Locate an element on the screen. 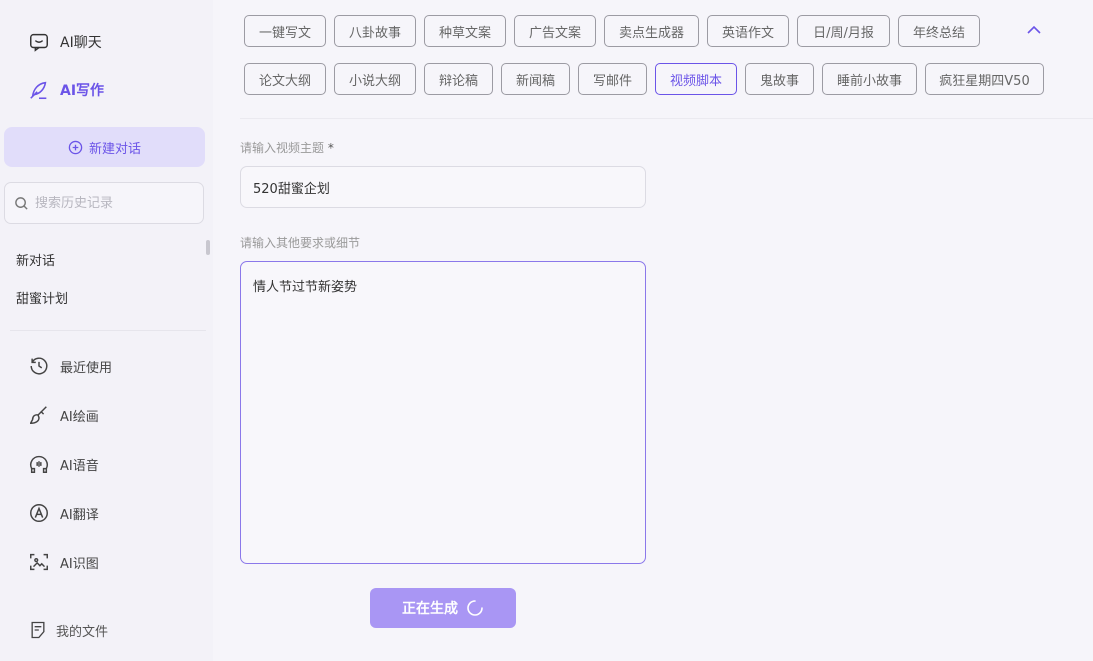 Image resolution: width=1093 pixels, height=661 pixels. topic-label: 请输入视频主题 * is located at coordinates (287, 147).